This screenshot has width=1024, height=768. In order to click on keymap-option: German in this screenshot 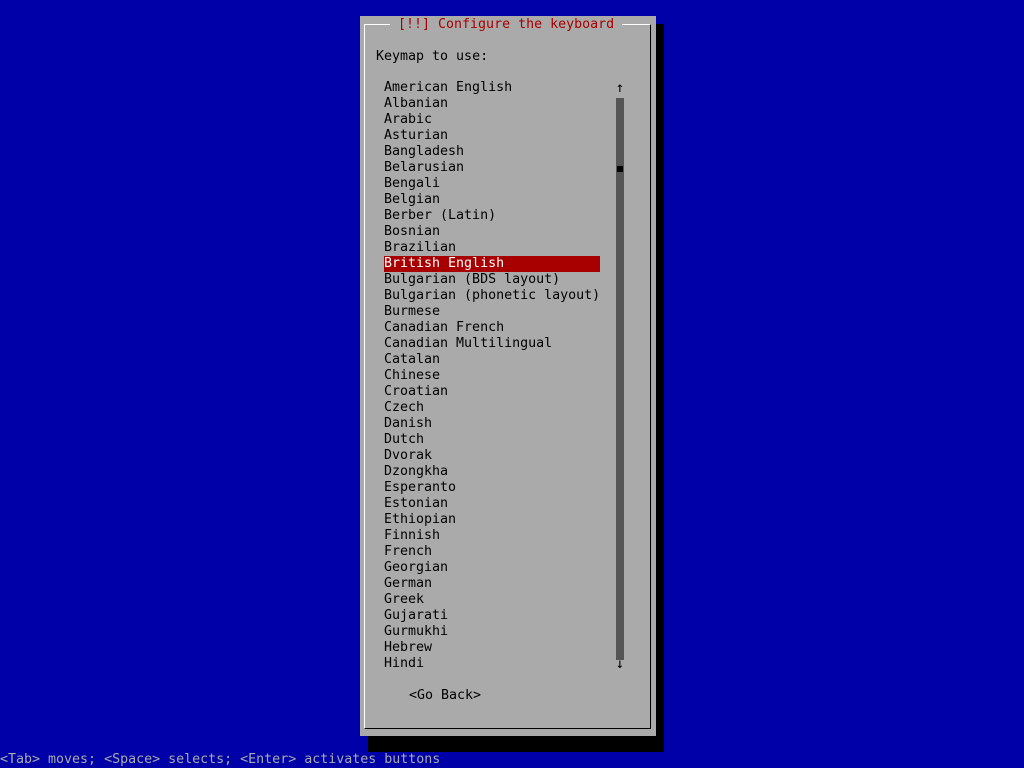, I will do `click(492, 584)`.